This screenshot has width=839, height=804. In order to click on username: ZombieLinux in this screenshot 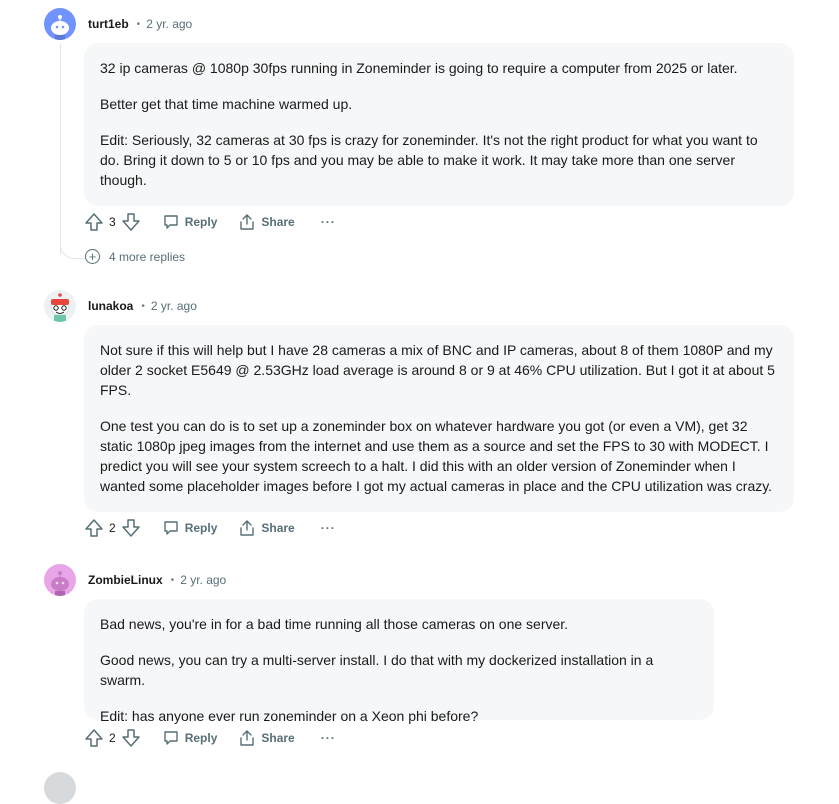, I will do `click(125, 580)`.